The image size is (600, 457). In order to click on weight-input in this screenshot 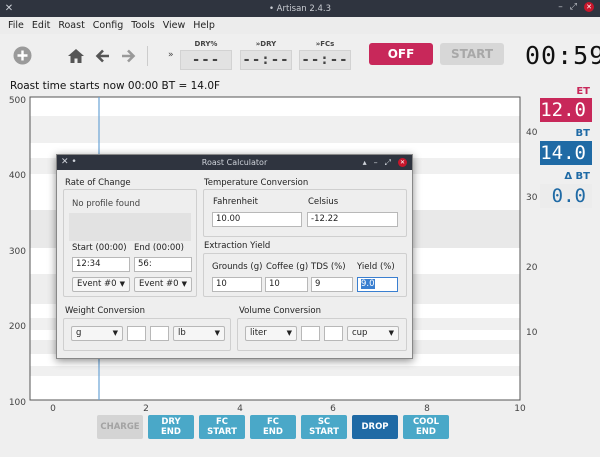, I will do `click(136, 333)`.